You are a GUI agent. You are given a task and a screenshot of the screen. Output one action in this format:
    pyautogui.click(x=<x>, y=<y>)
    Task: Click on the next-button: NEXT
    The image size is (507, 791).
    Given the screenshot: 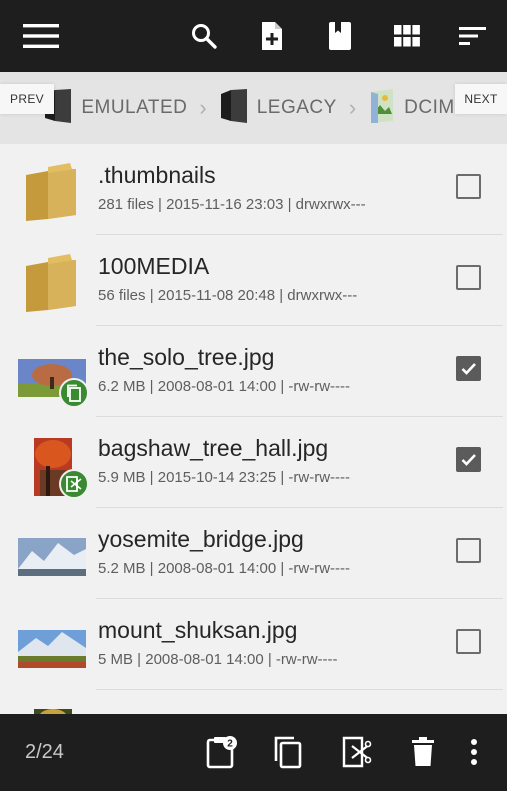 What is the action you would take?
    pyautogui.click(x=481, y=99)
    